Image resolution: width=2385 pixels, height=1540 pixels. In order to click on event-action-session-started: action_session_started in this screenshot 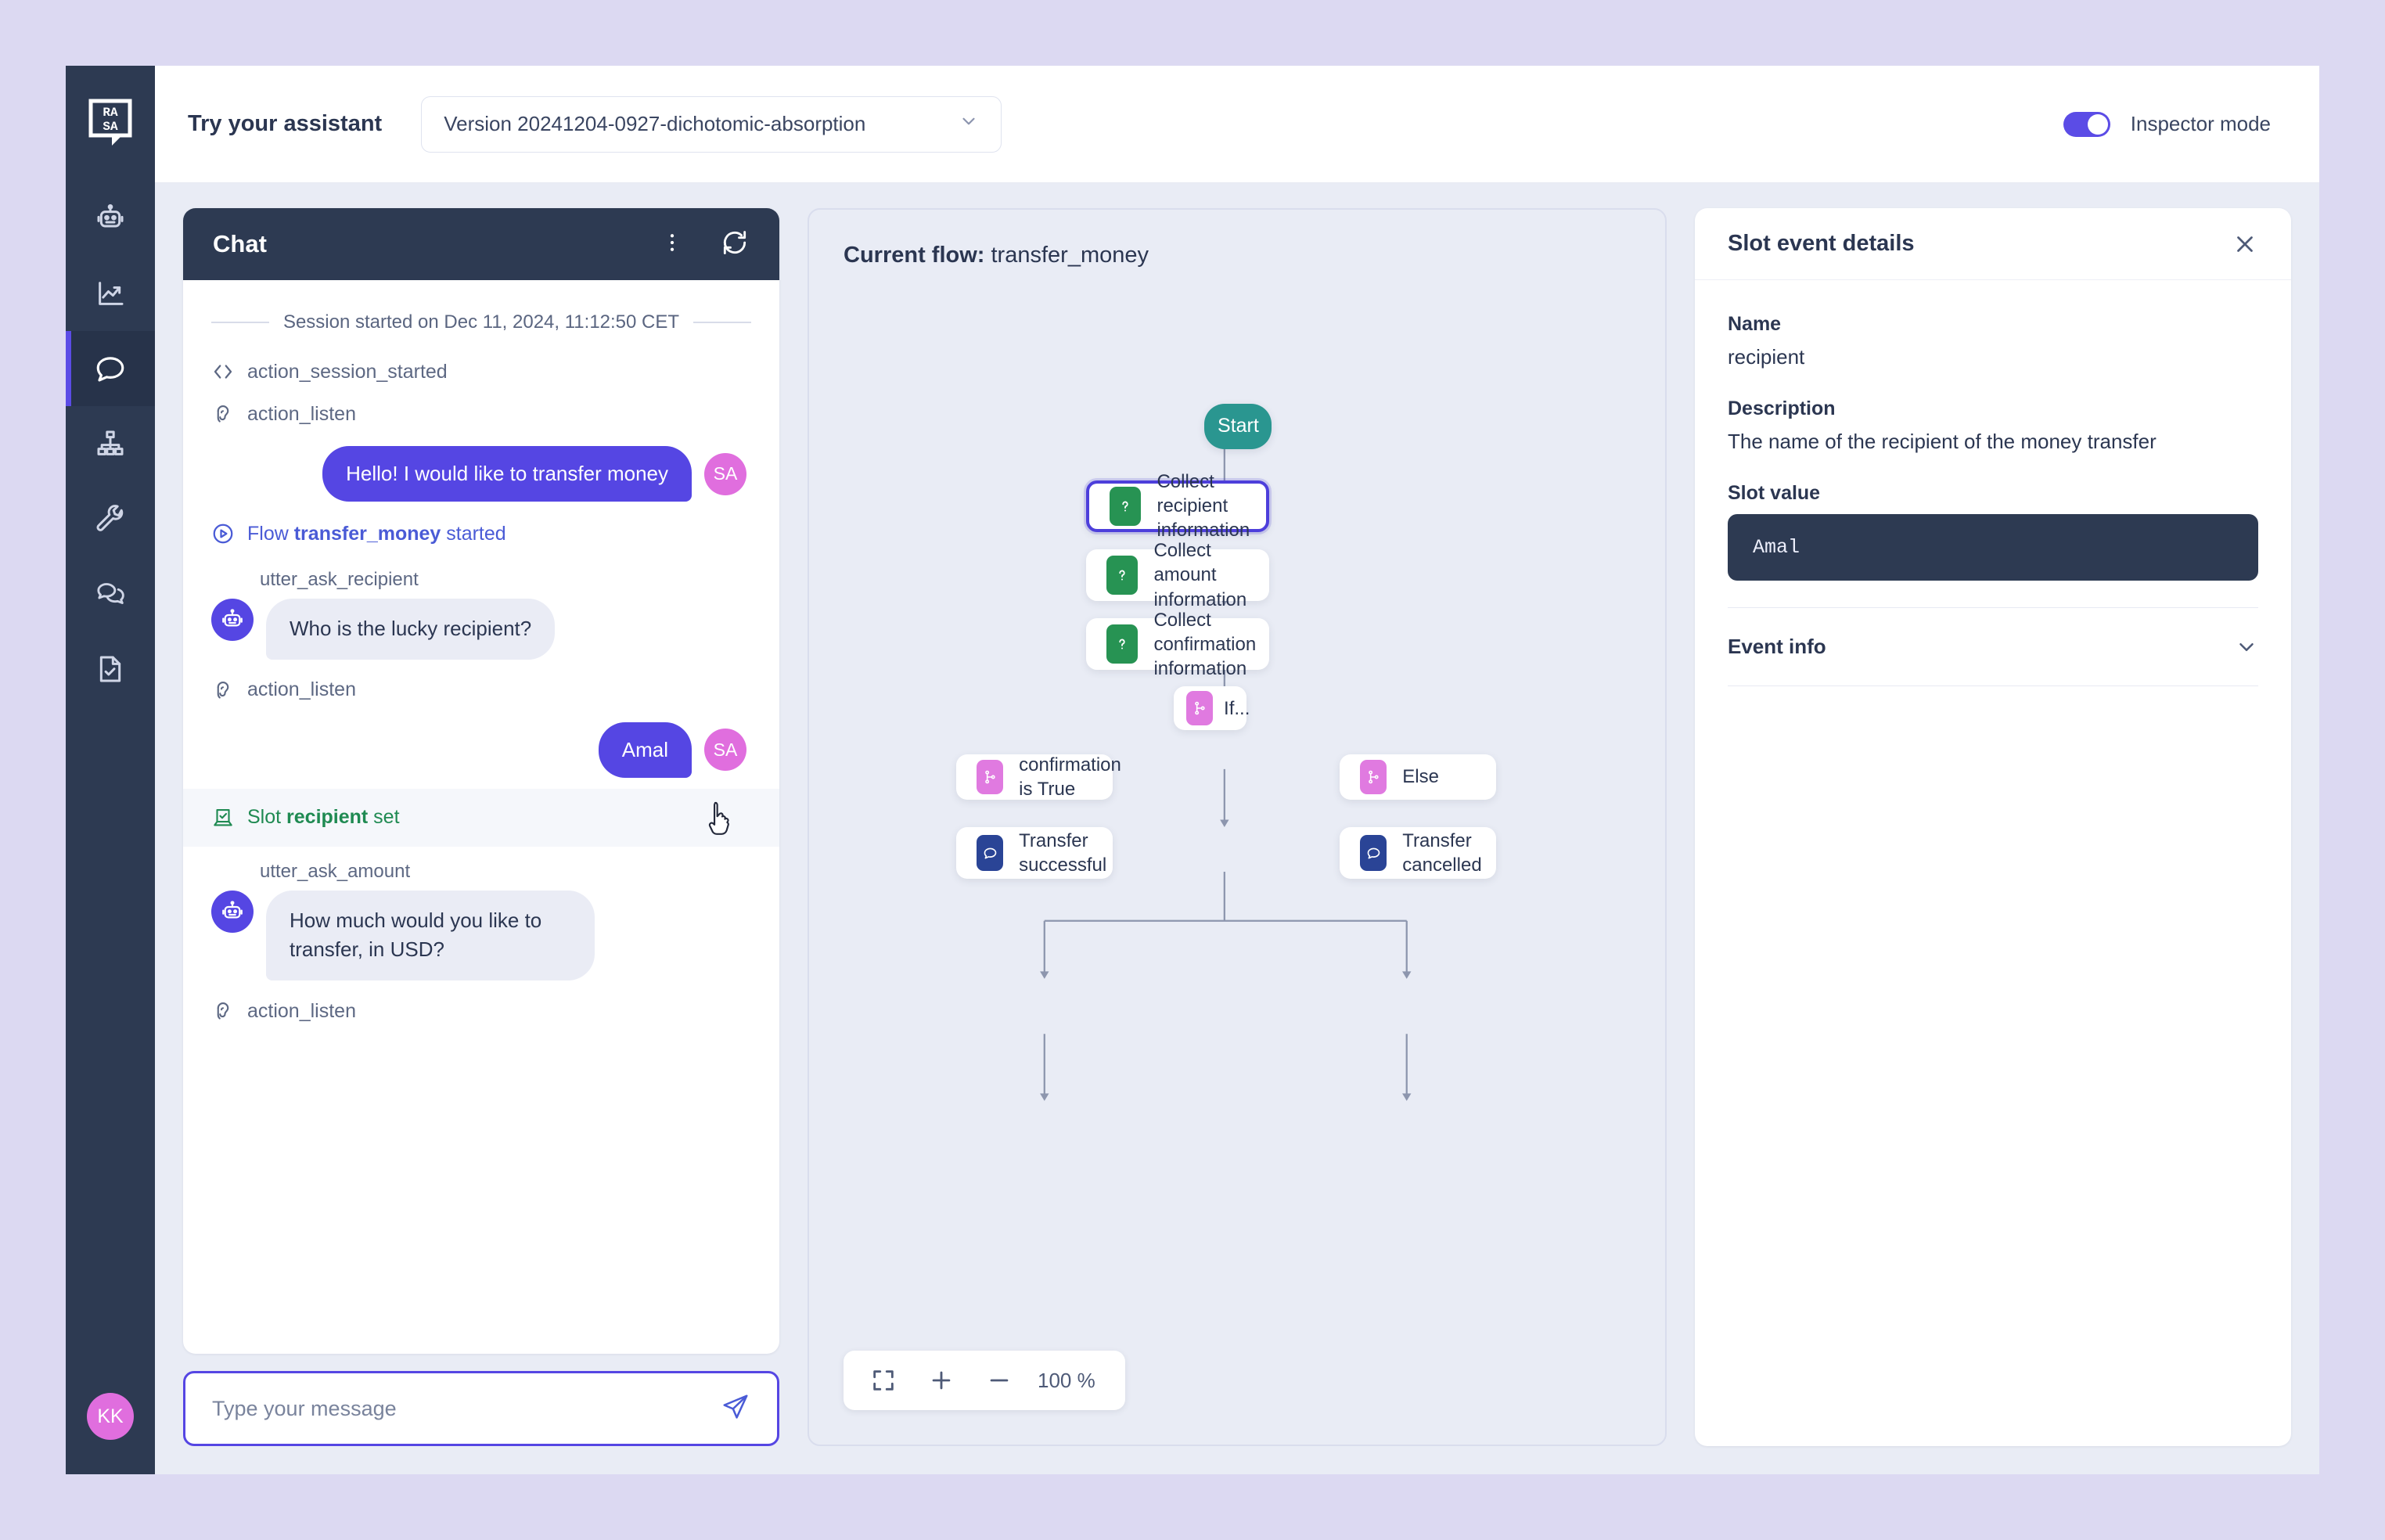, I will do `click(481, 372)`.